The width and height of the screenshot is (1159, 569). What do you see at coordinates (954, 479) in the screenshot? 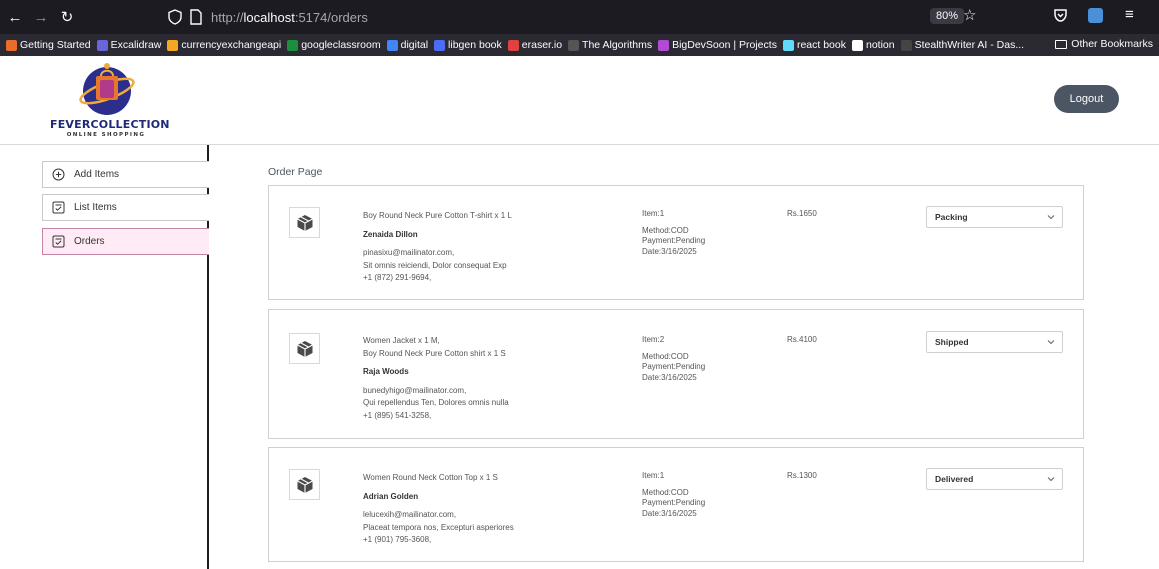
I see `order-status-value: Delivered` at bounding box center [954, 479].